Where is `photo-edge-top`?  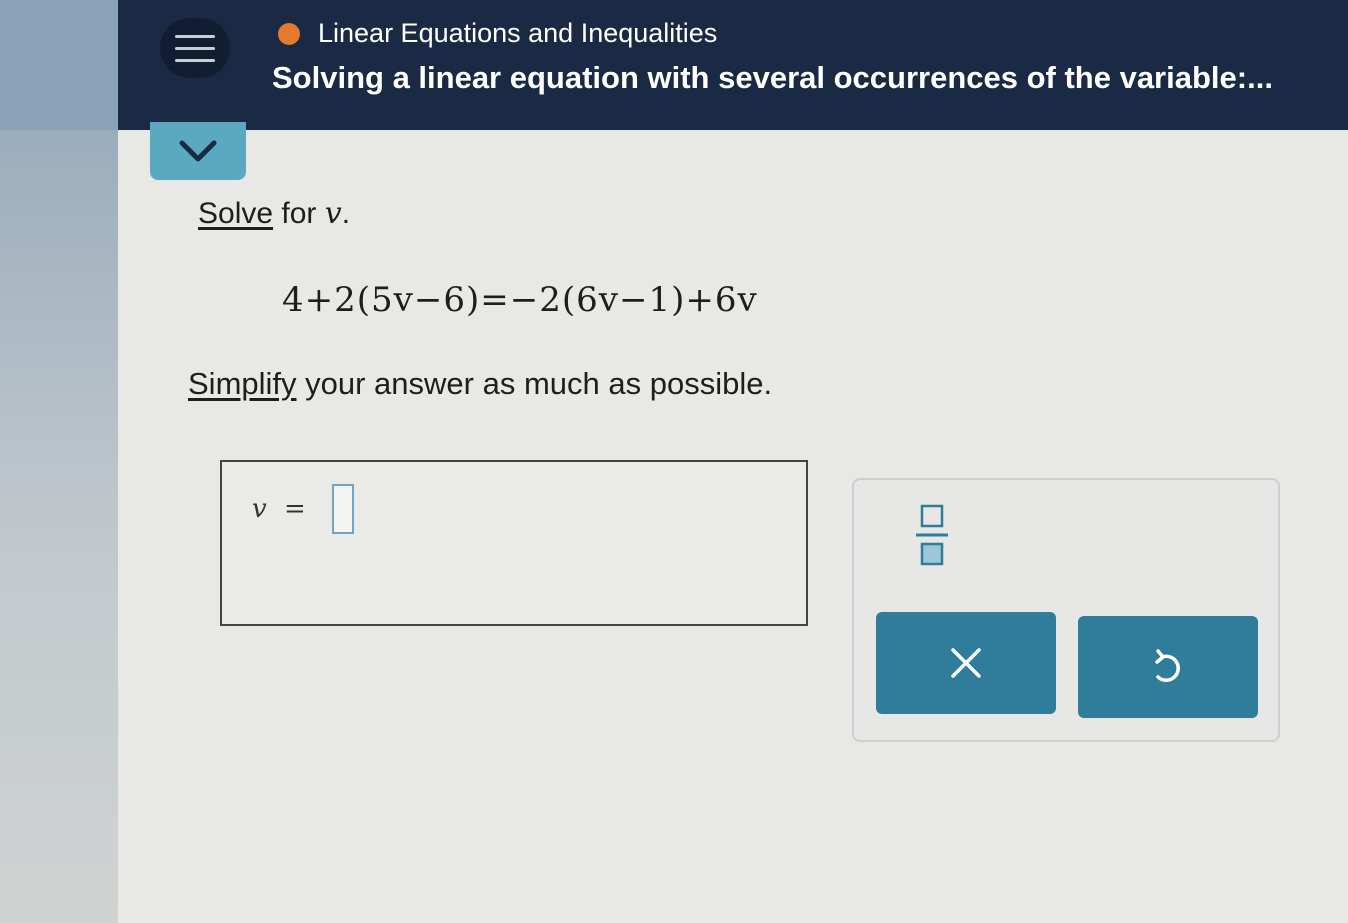
photo-edge-top is located at coordinates (59, 65).